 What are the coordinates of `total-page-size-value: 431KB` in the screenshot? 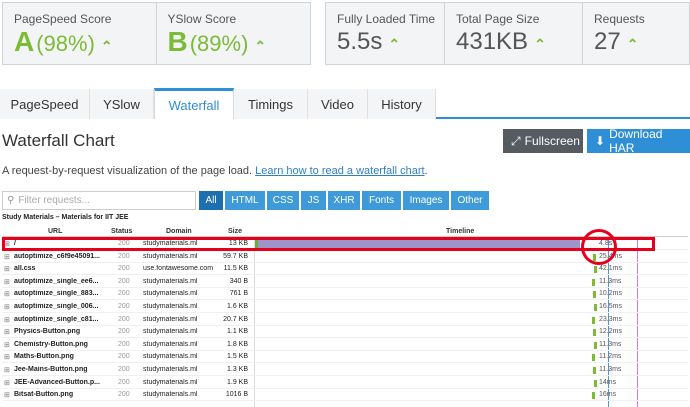 It's located at (492, 41).